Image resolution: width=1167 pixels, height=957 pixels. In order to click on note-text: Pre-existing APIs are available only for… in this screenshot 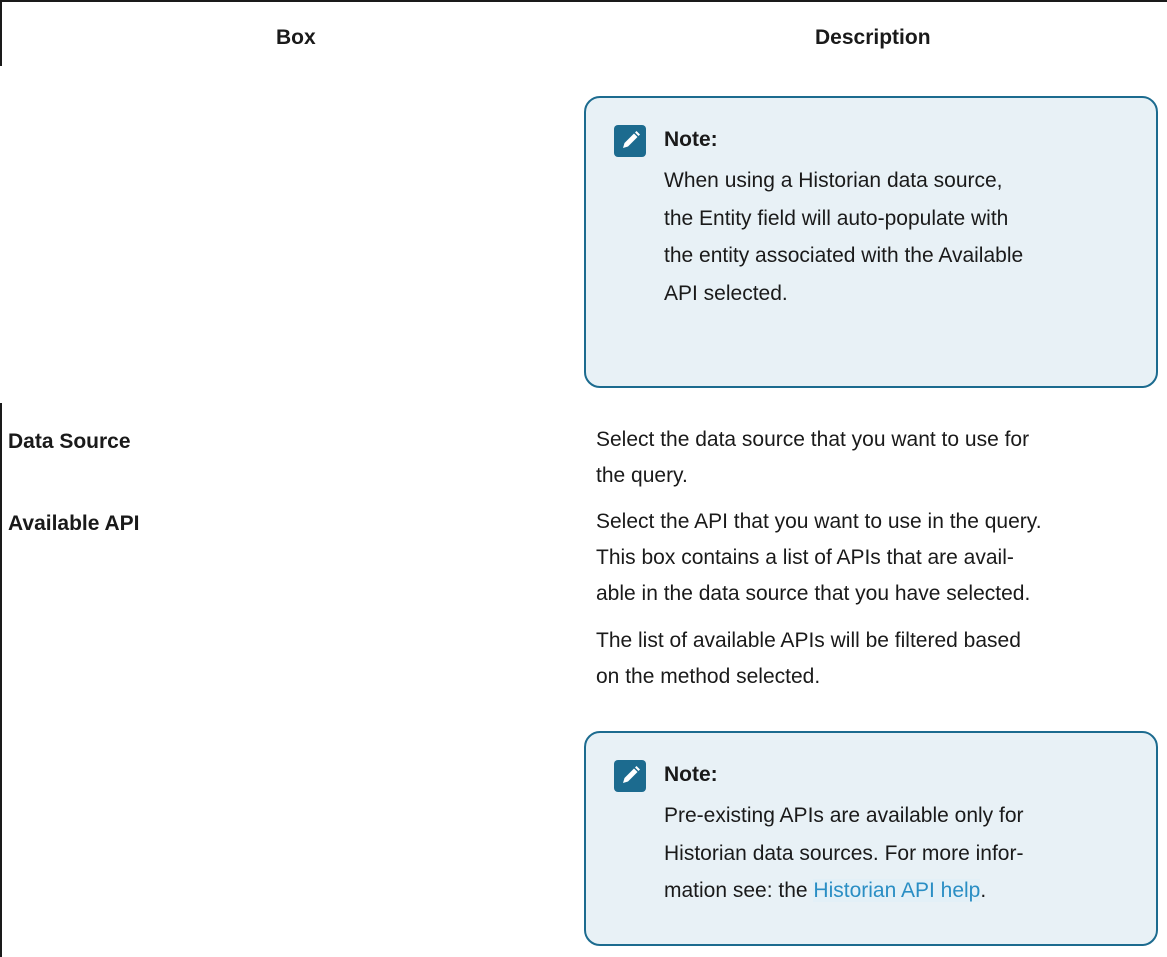, I will do `click(904, 853)`.